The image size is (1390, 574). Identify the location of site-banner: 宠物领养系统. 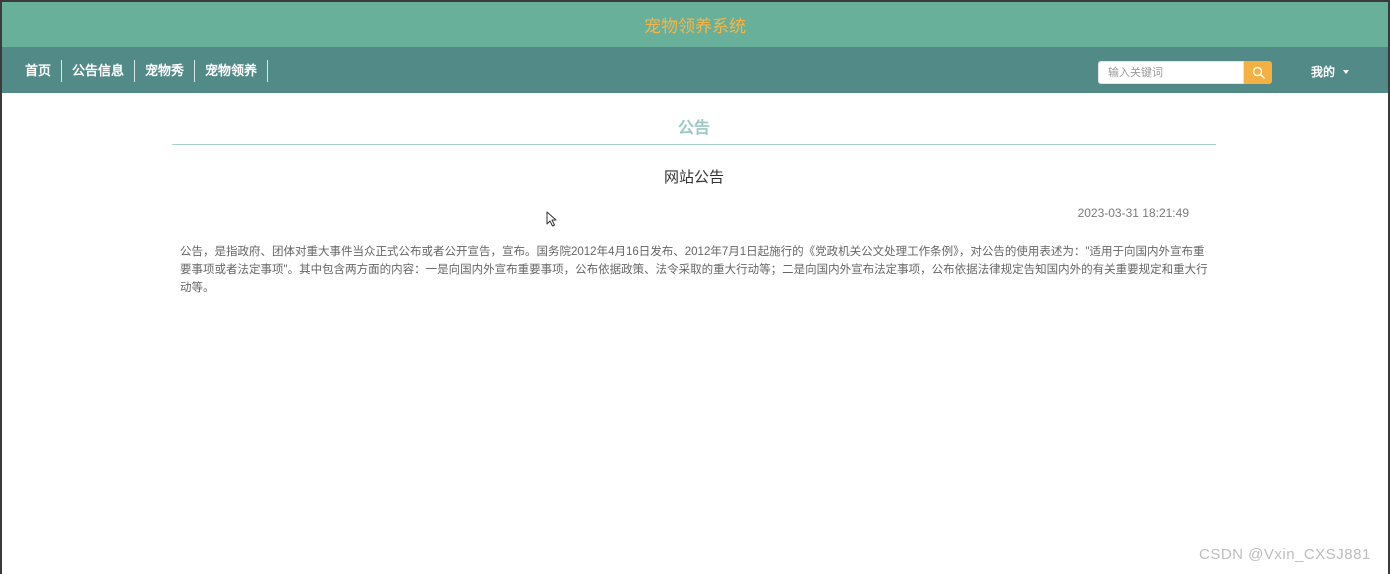
(695, 24).